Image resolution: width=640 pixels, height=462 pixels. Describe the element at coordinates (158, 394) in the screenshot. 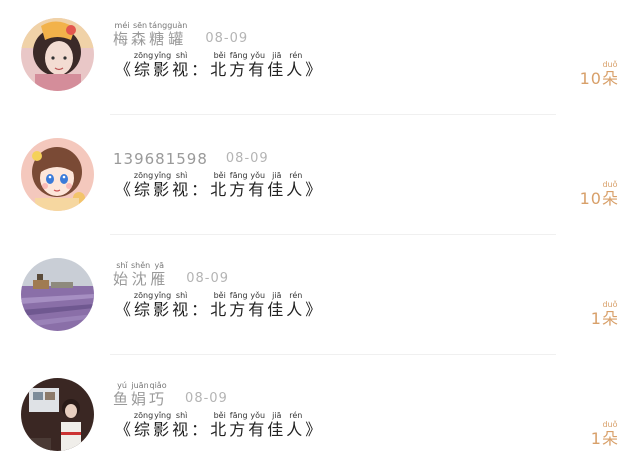

I see `name-char: 巧qiǎo` at that location.